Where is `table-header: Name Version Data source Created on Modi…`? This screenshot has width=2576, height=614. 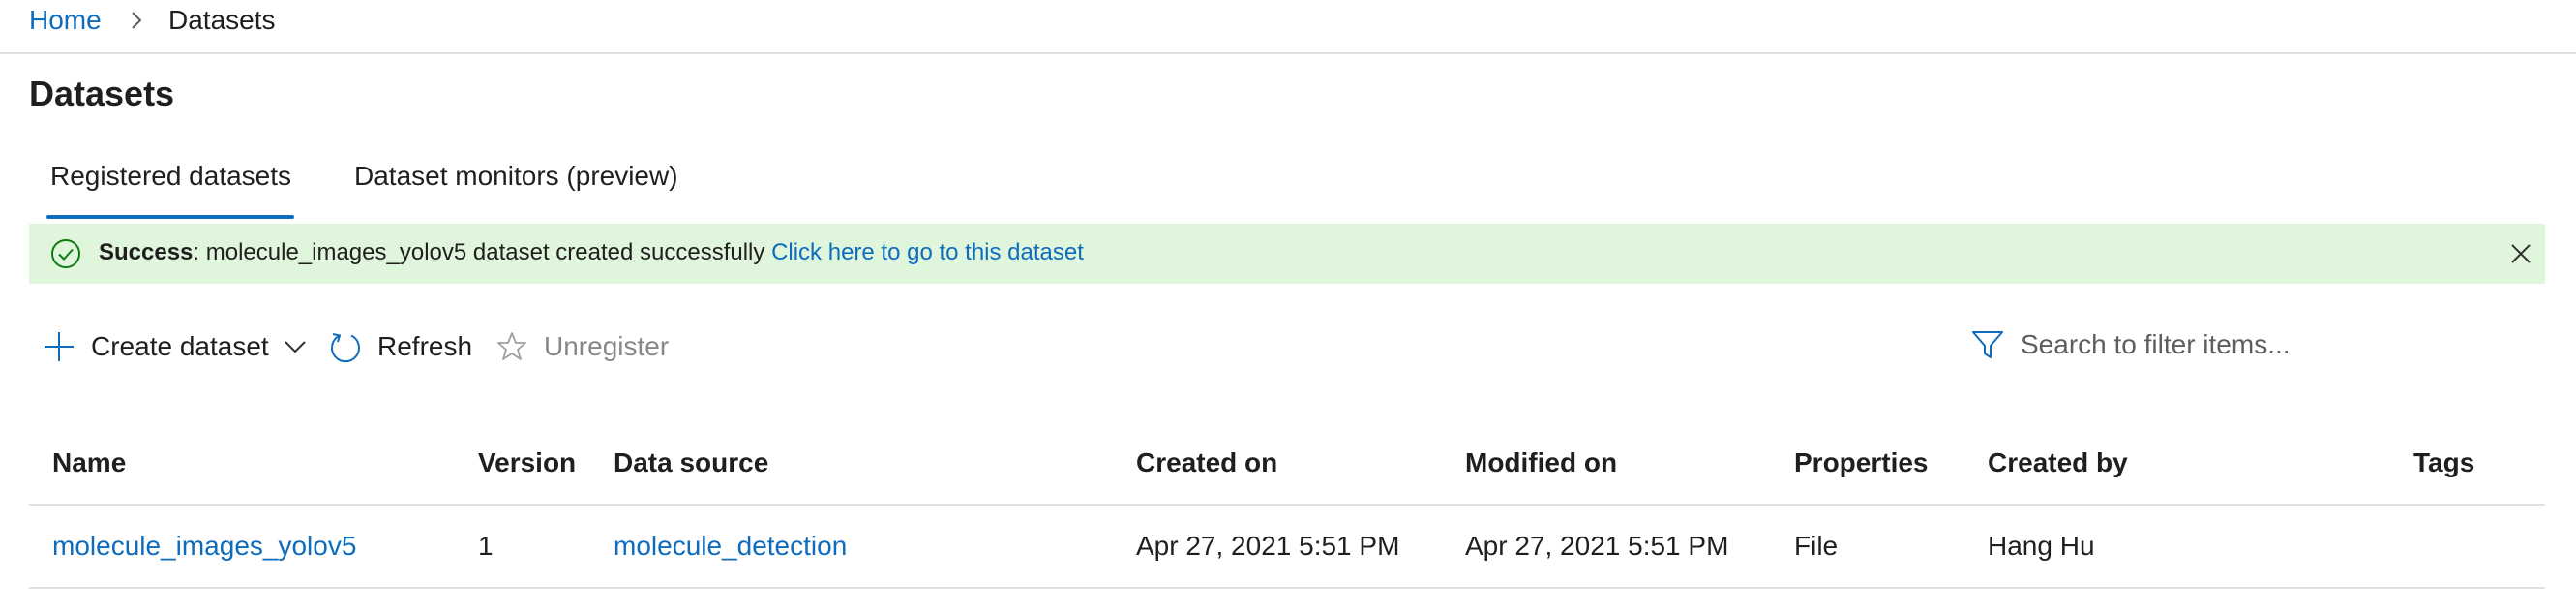
table-header: Name Version Data source Created on Modi… is located at coordinates (1287, 470).